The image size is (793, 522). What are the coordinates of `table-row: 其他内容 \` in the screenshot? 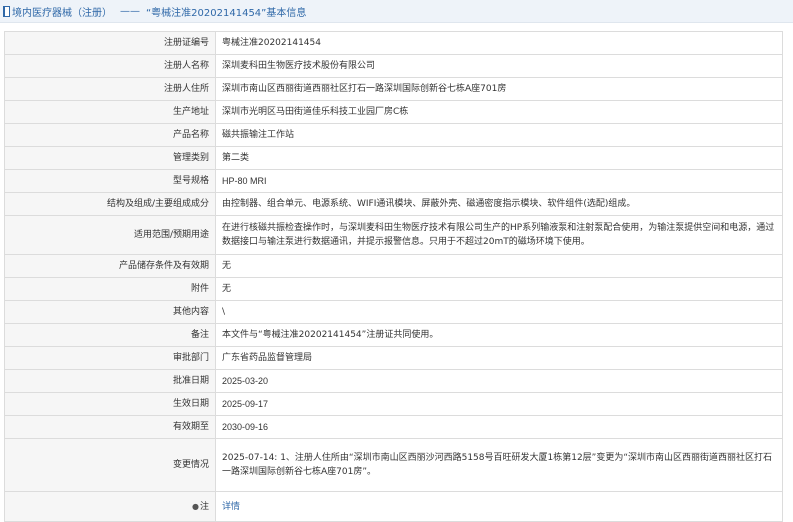 It's located at (393, 312).